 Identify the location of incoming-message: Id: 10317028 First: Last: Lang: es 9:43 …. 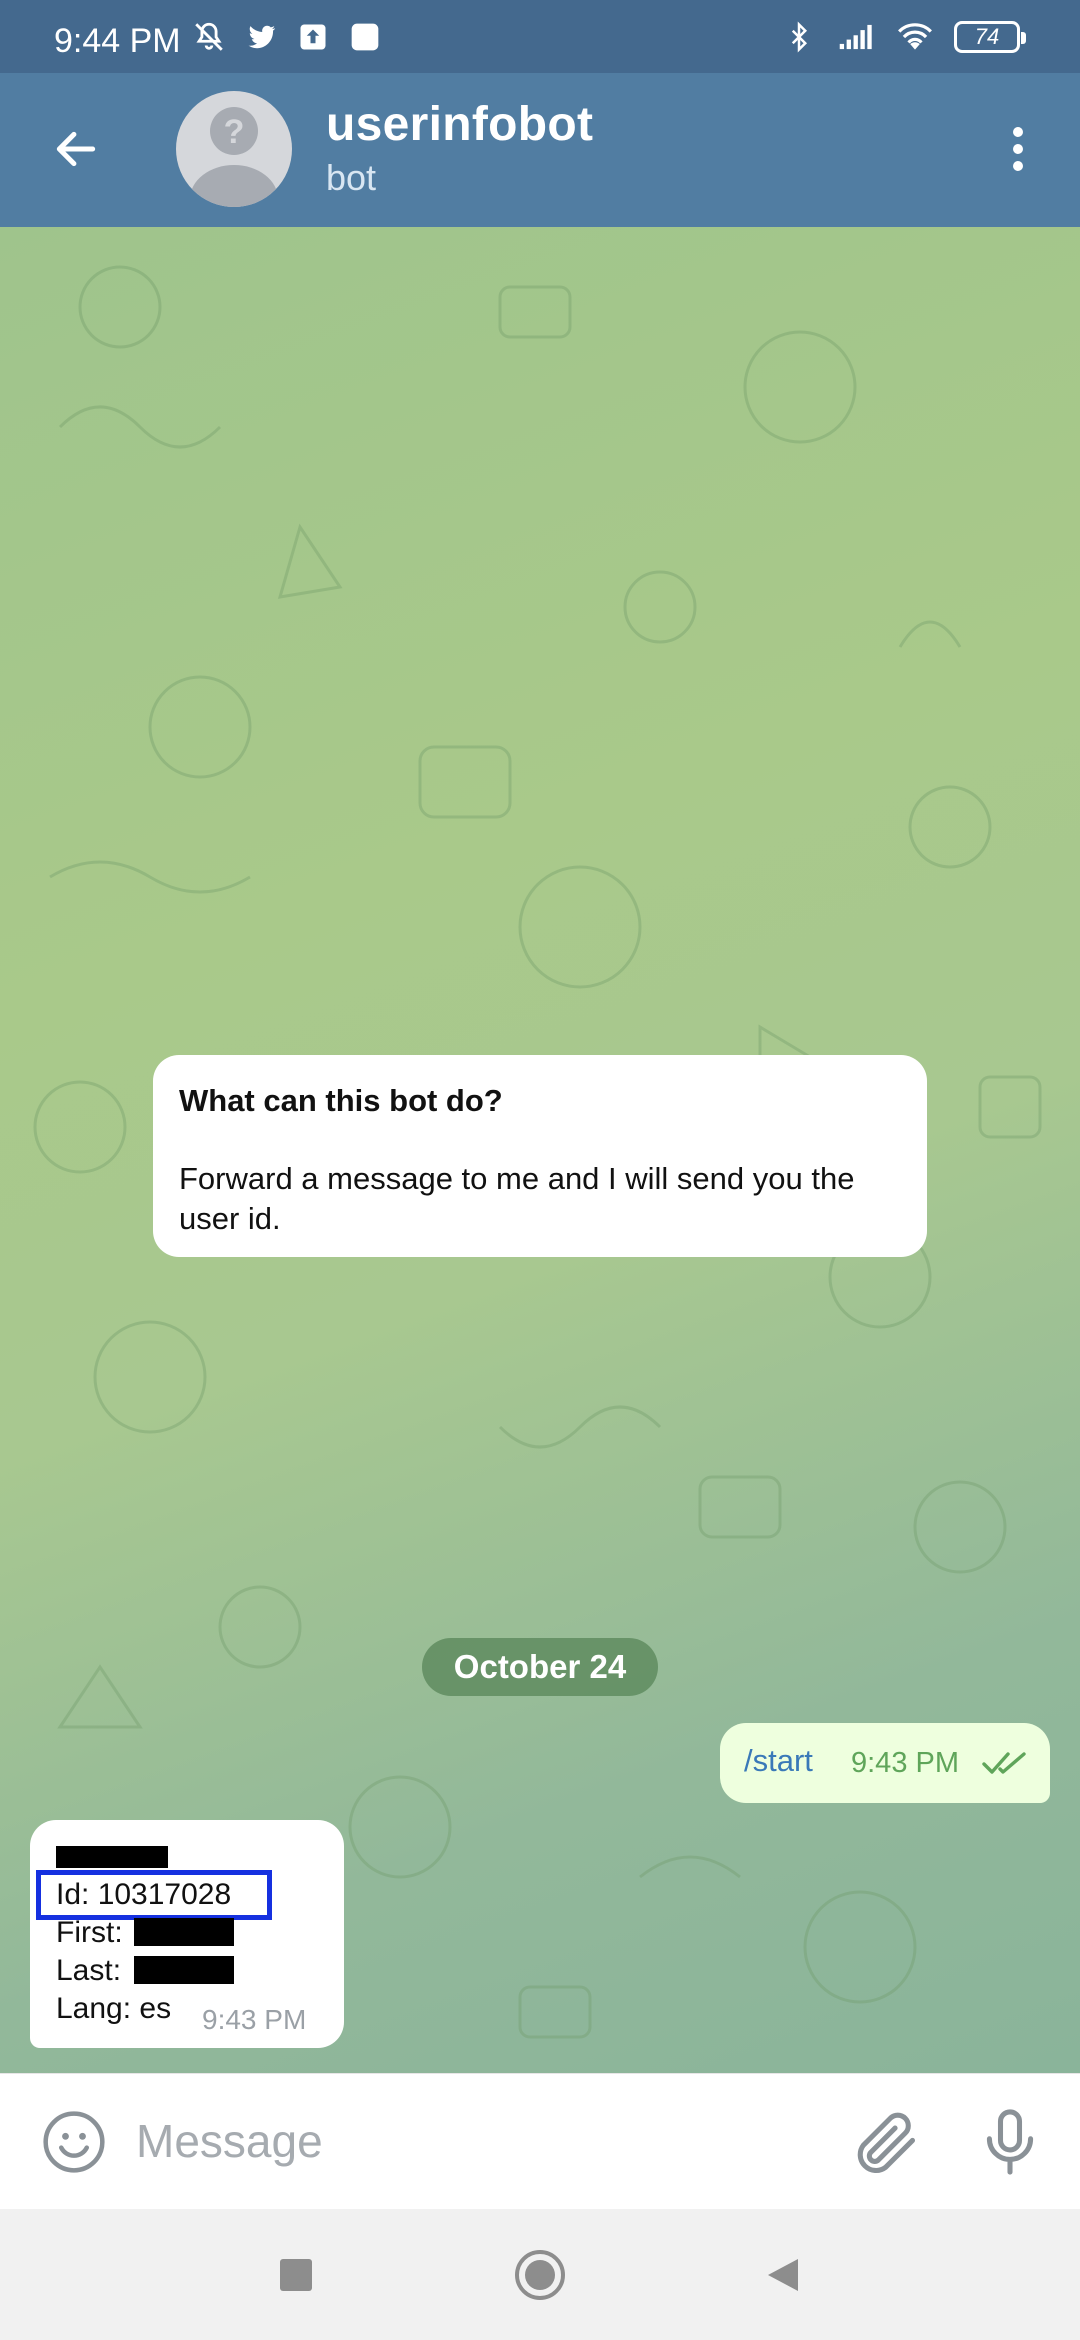
(187, 1934).